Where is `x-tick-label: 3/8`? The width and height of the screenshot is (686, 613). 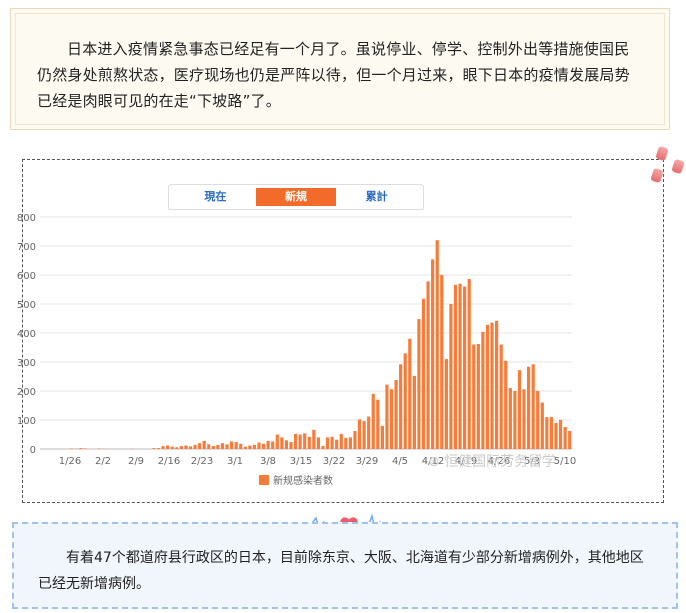
x-tick-label: 3/8 is located at coordinates (268, 461).